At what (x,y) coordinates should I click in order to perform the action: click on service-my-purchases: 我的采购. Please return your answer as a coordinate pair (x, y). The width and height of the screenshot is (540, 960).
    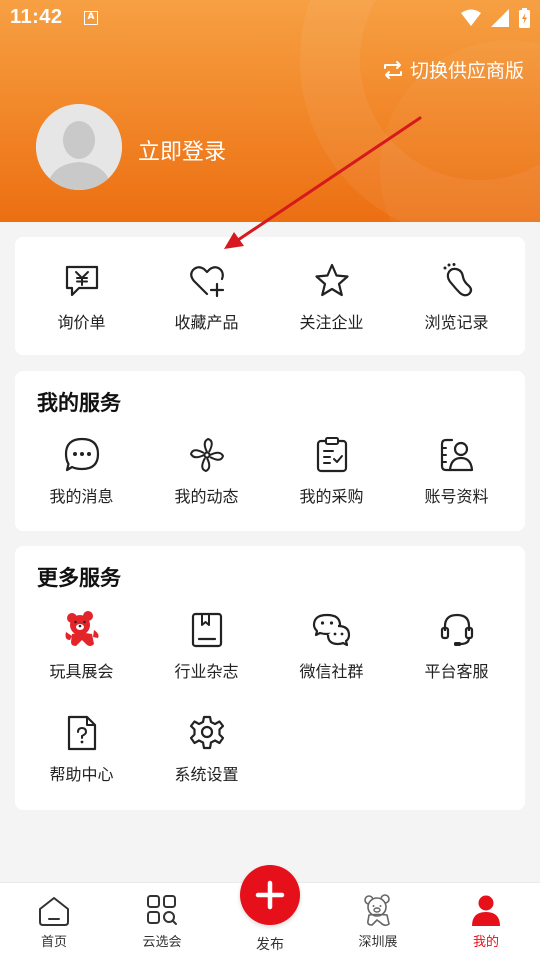
    Looking at the image, I should click on (331, 471).